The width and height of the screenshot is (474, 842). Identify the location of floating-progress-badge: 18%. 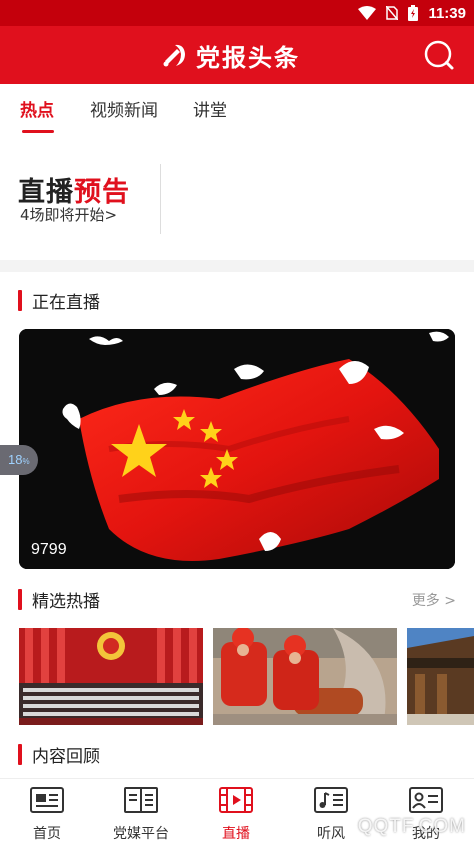
(19, 460).